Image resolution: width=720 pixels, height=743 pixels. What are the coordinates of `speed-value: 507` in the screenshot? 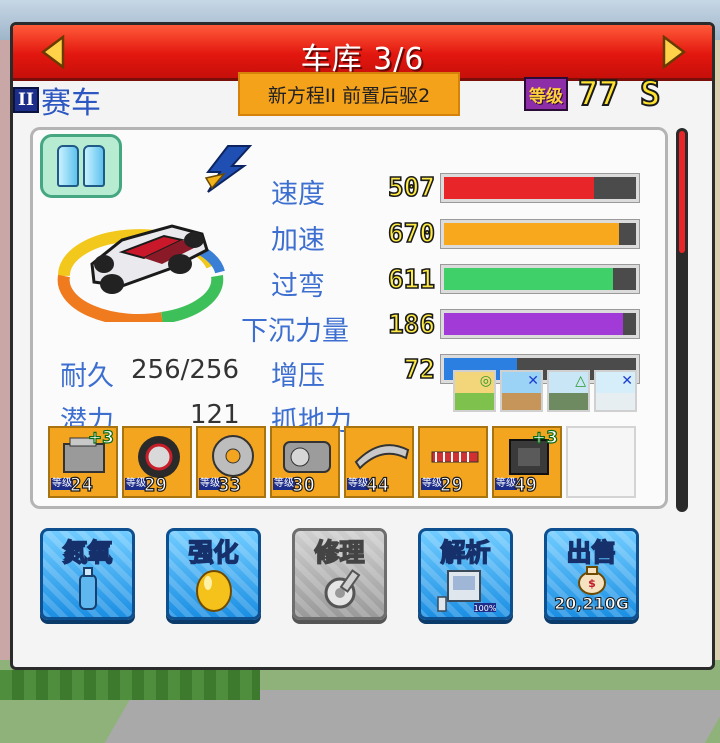 It's located at (411, 188).